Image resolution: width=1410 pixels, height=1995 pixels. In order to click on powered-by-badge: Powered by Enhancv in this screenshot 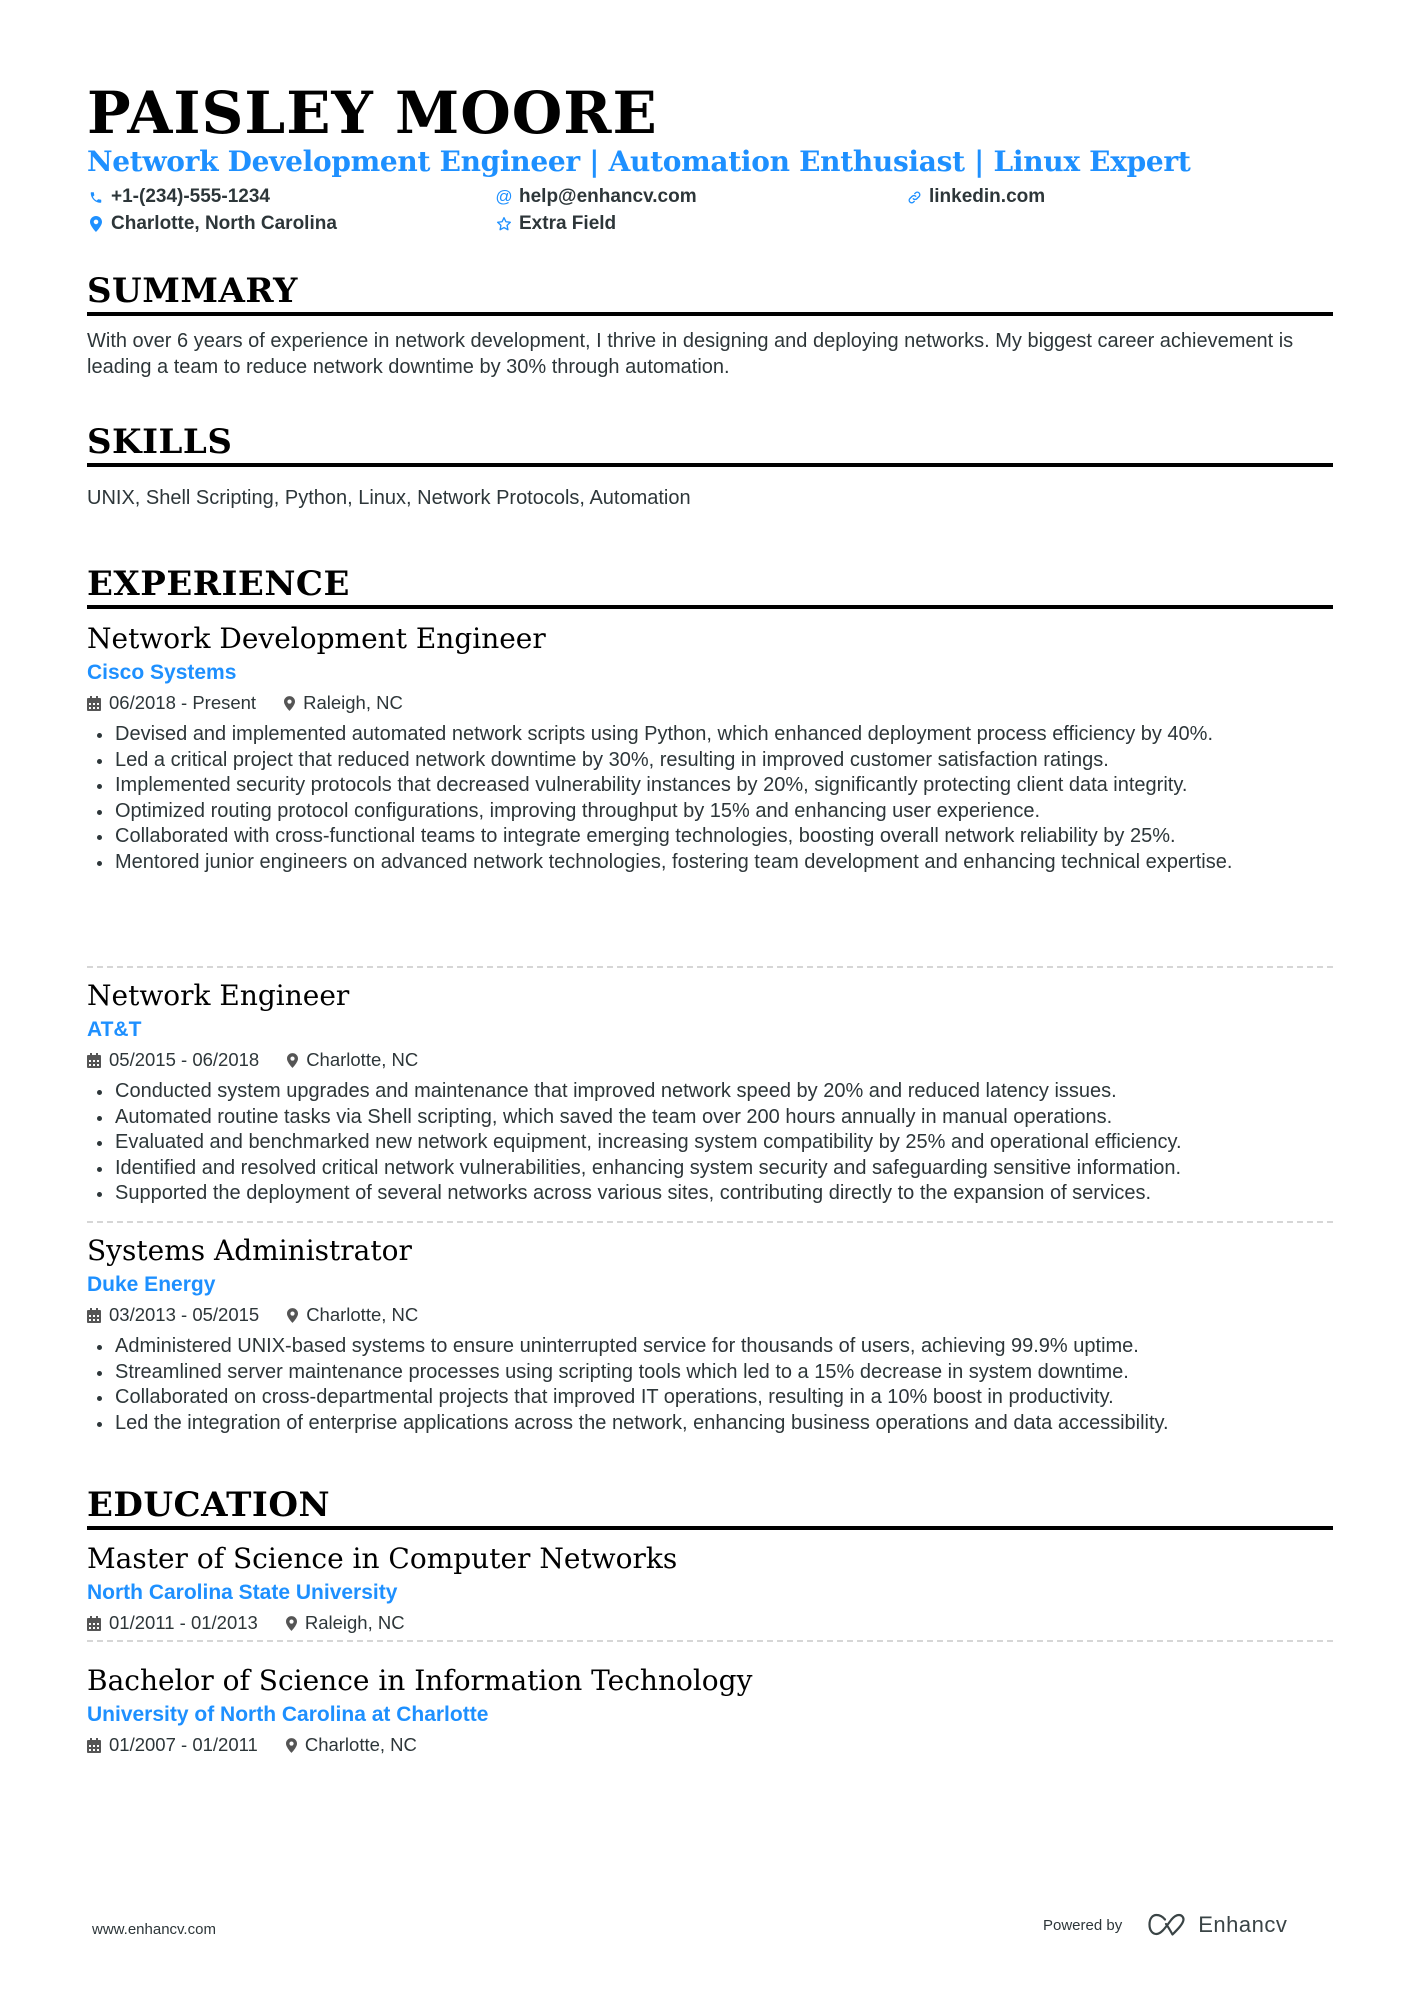, I will do `click(1165, 1925)`.